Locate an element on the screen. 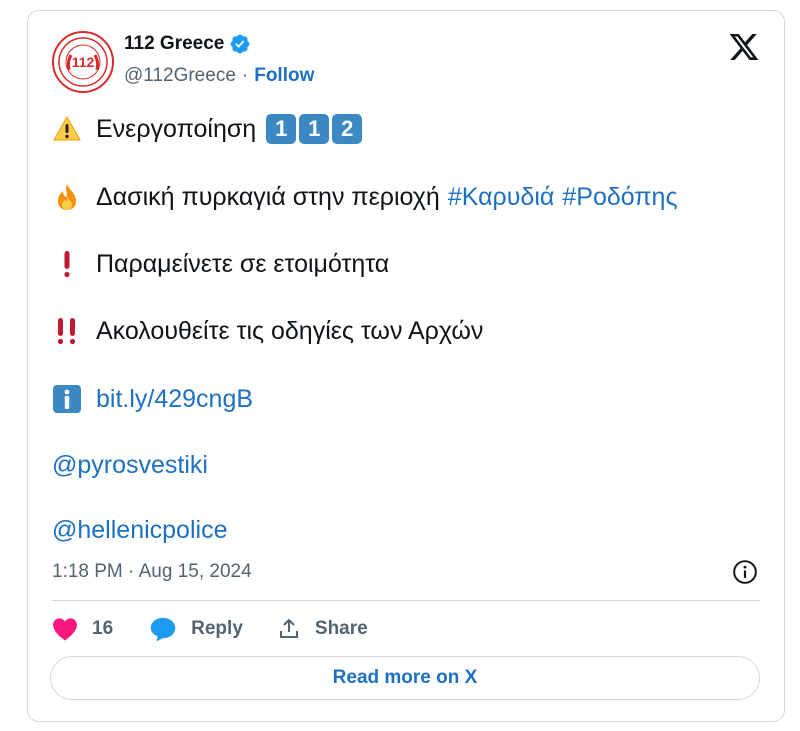  tweet-line-link: bit.ly/429cngB is located at coordinates (152, 399).